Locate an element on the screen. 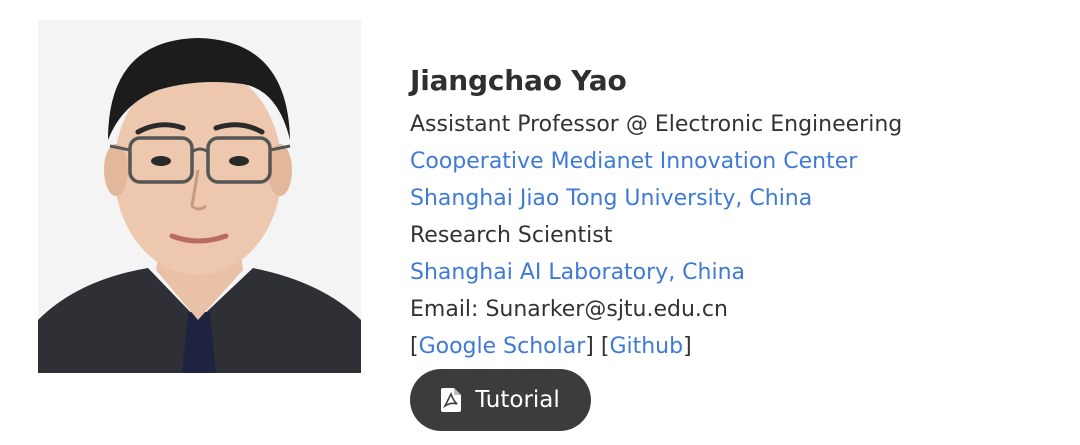 The width and height of the screenshot is (1080, 445). profile-role: Research Scientist is located at coordinates (511, 235).